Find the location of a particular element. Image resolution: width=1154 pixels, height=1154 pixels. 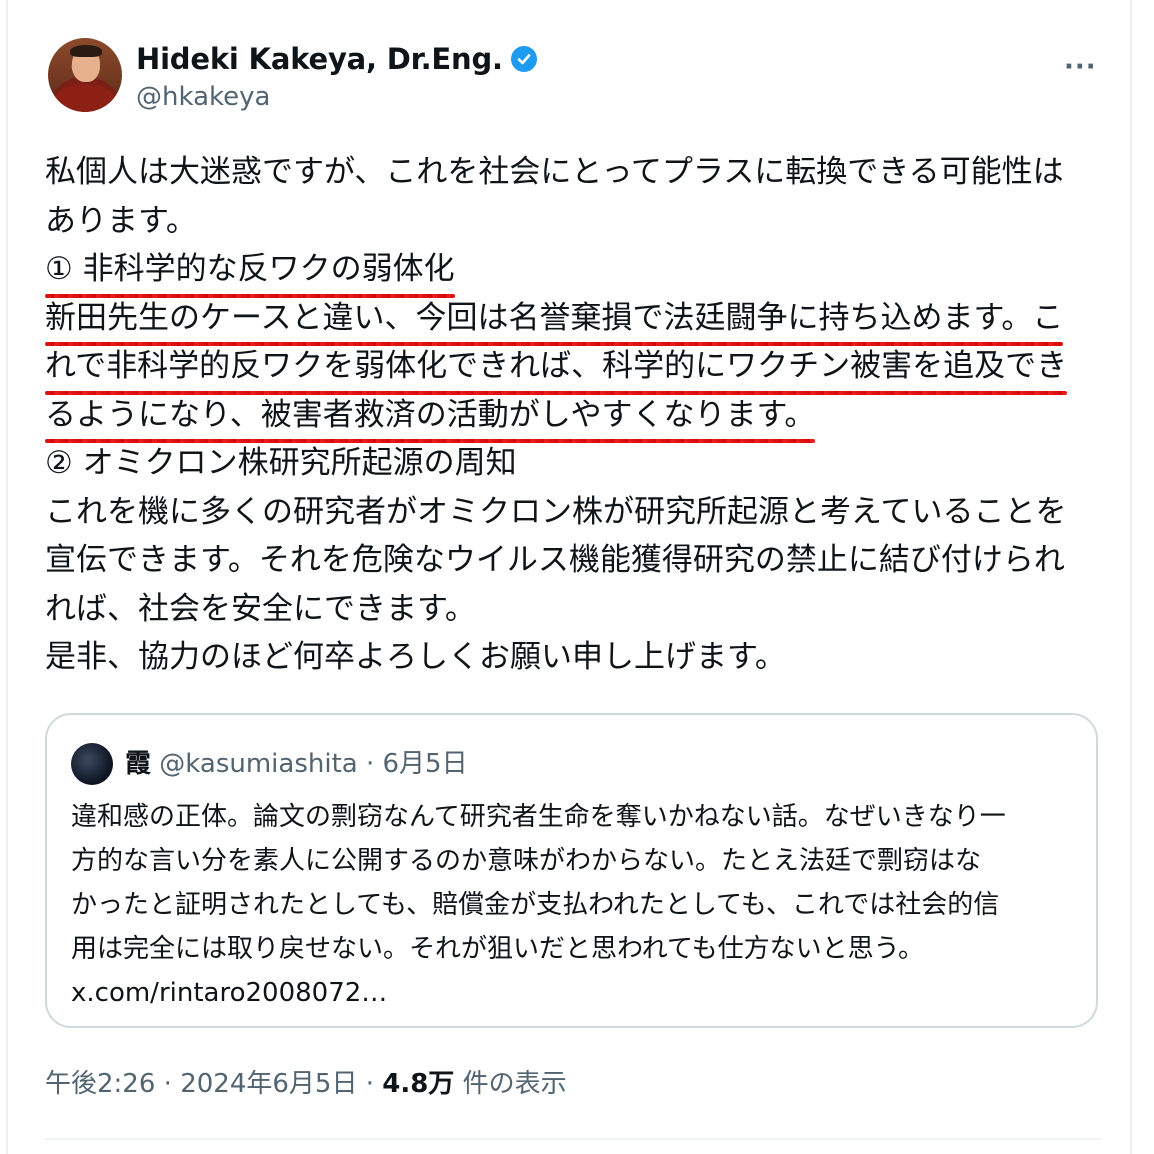

tweet-time: 午後2:26 is located at coordinates (100, 1084).